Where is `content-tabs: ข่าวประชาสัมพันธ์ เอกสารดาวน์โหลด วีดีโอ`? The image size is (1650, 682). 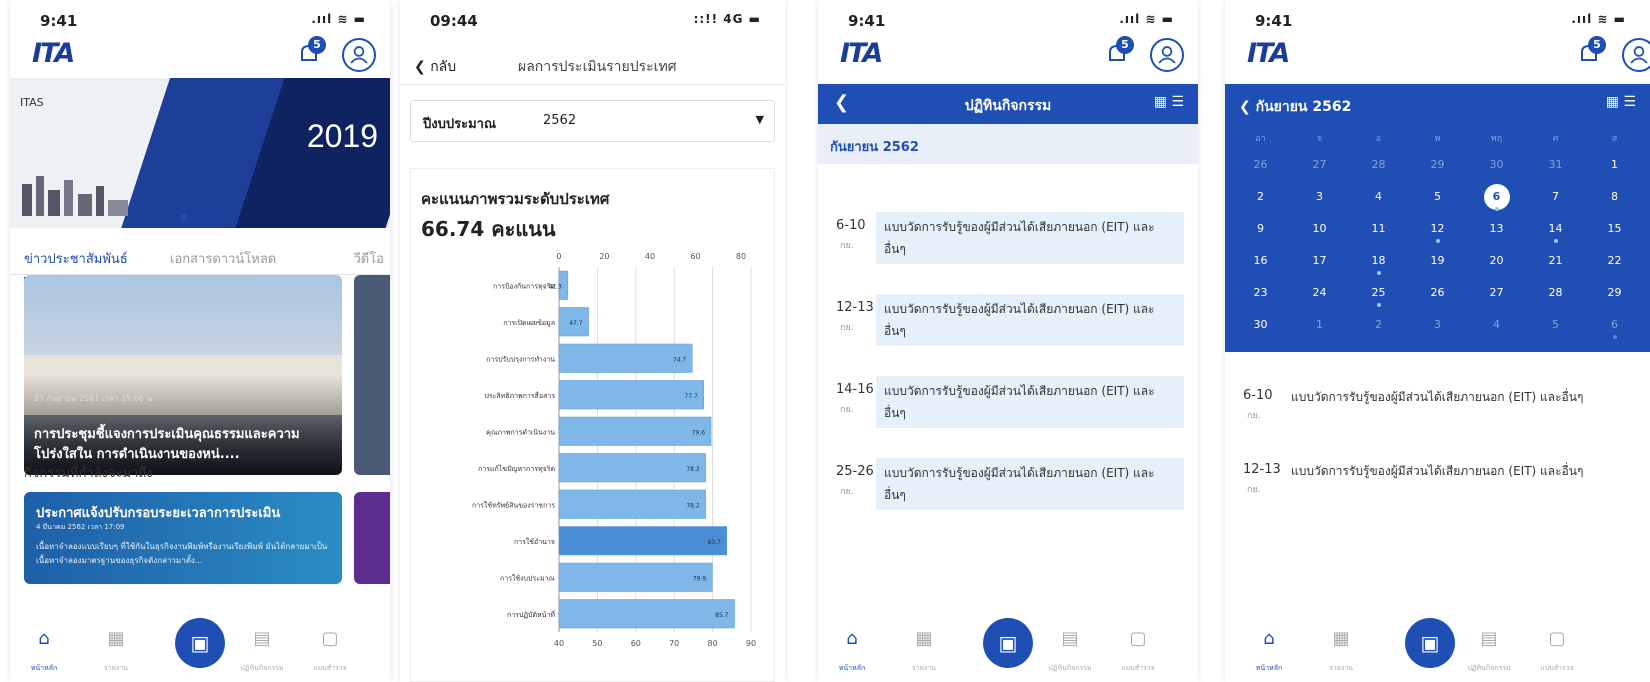 content-tabs: ข่าวประชาสัมพันธ์ เอกสารดาวน์โหลด วีดีโอ is located at coordinates (200, 259).